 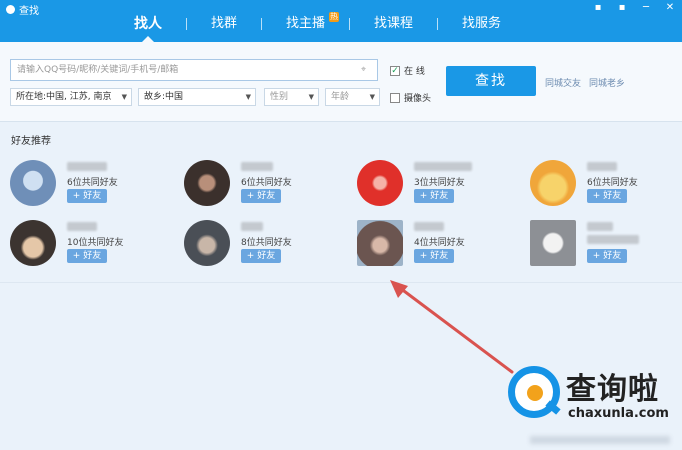 I want to click on hometown-select: 故乡:中国 ▼, so click(x=197, y=97).